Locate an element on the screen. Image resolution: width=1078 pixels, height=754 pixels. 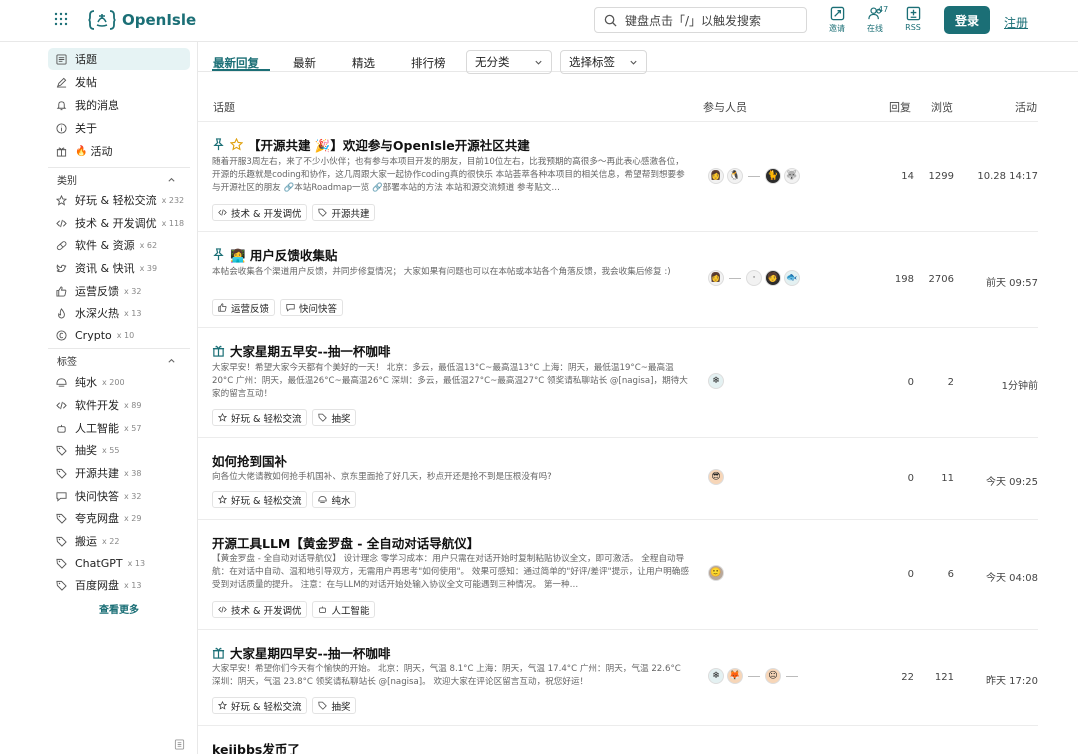
sidebar-item-post: 发帖 is located at coordinates (119, 82).